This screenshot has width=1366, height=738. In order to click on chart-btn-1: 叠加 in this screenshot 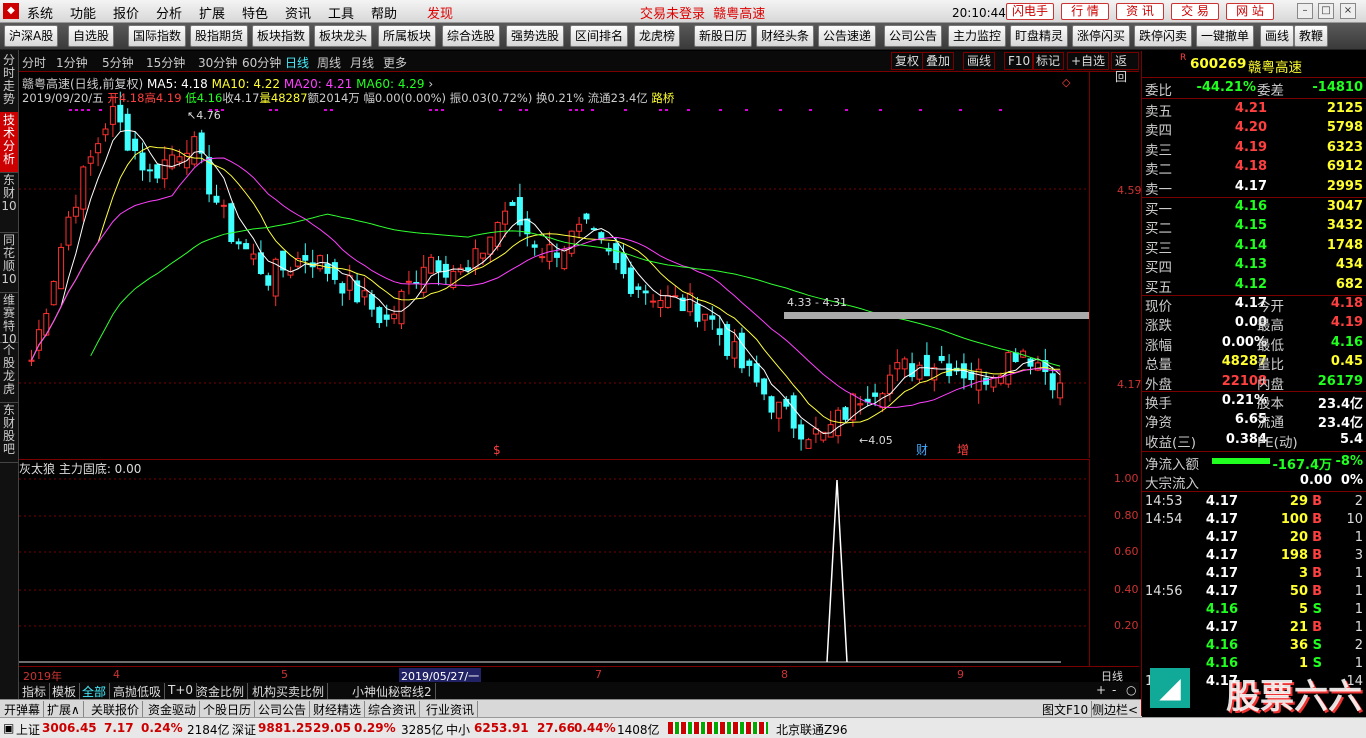, I will do `click(938, 61)`.